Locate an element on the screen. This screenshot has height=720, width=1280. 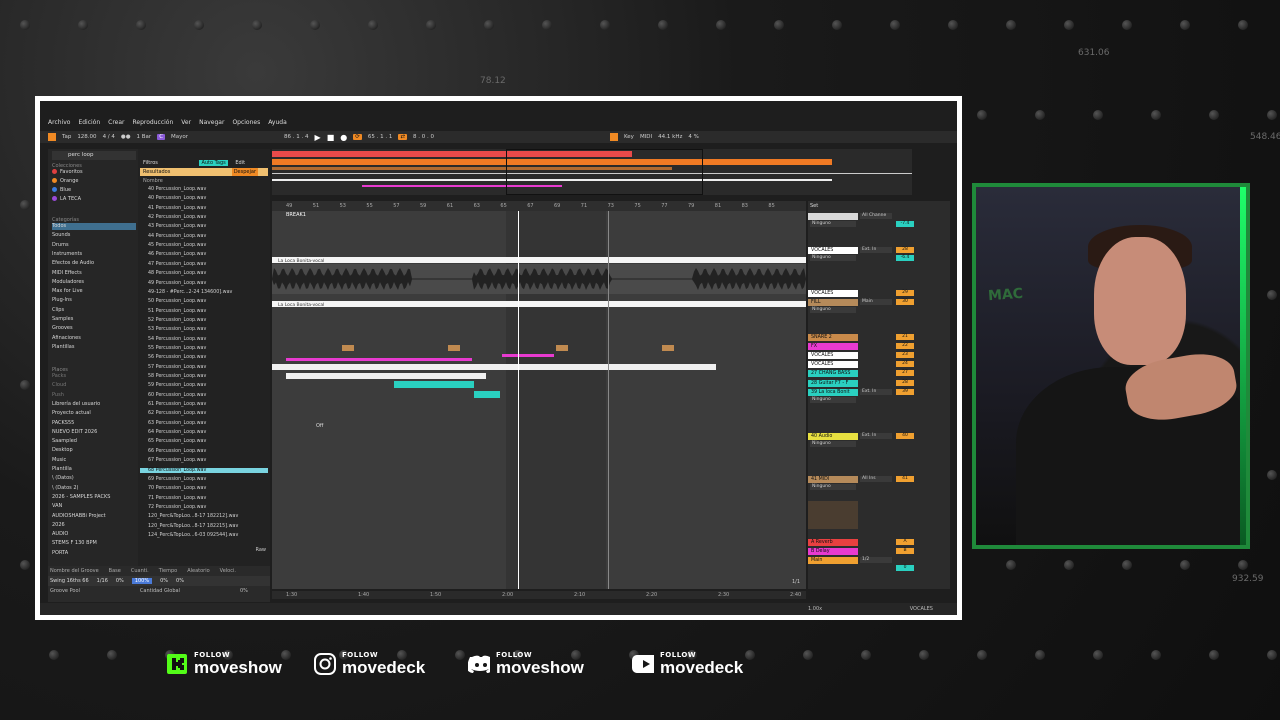
track-header: B Delay is located at coordinates (833, 551).